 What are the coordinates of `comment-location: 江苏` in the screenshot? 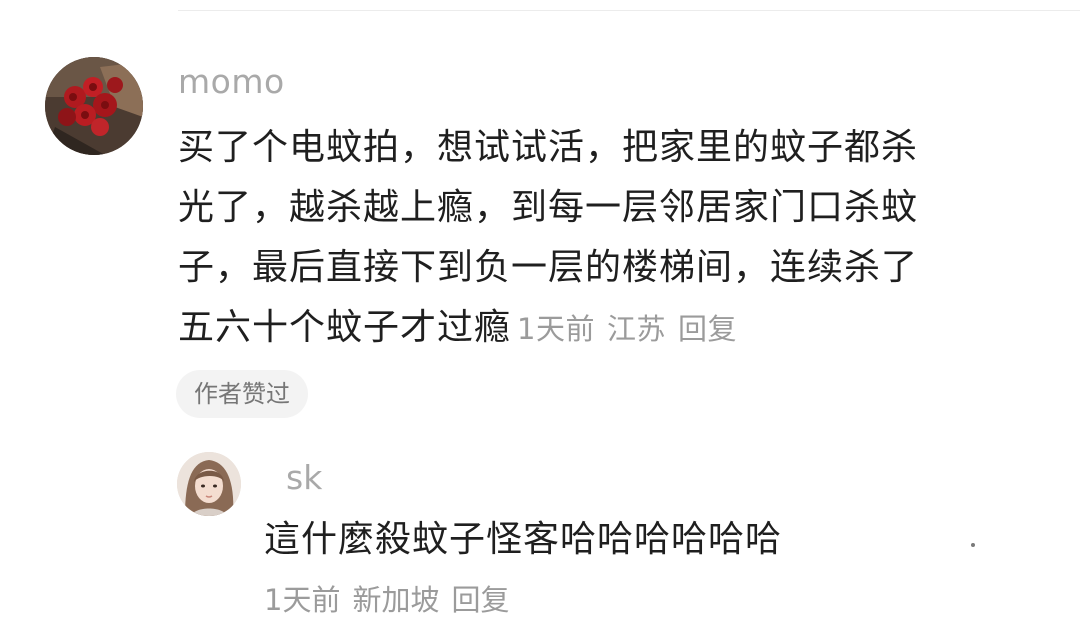 It's located at (636, 329).